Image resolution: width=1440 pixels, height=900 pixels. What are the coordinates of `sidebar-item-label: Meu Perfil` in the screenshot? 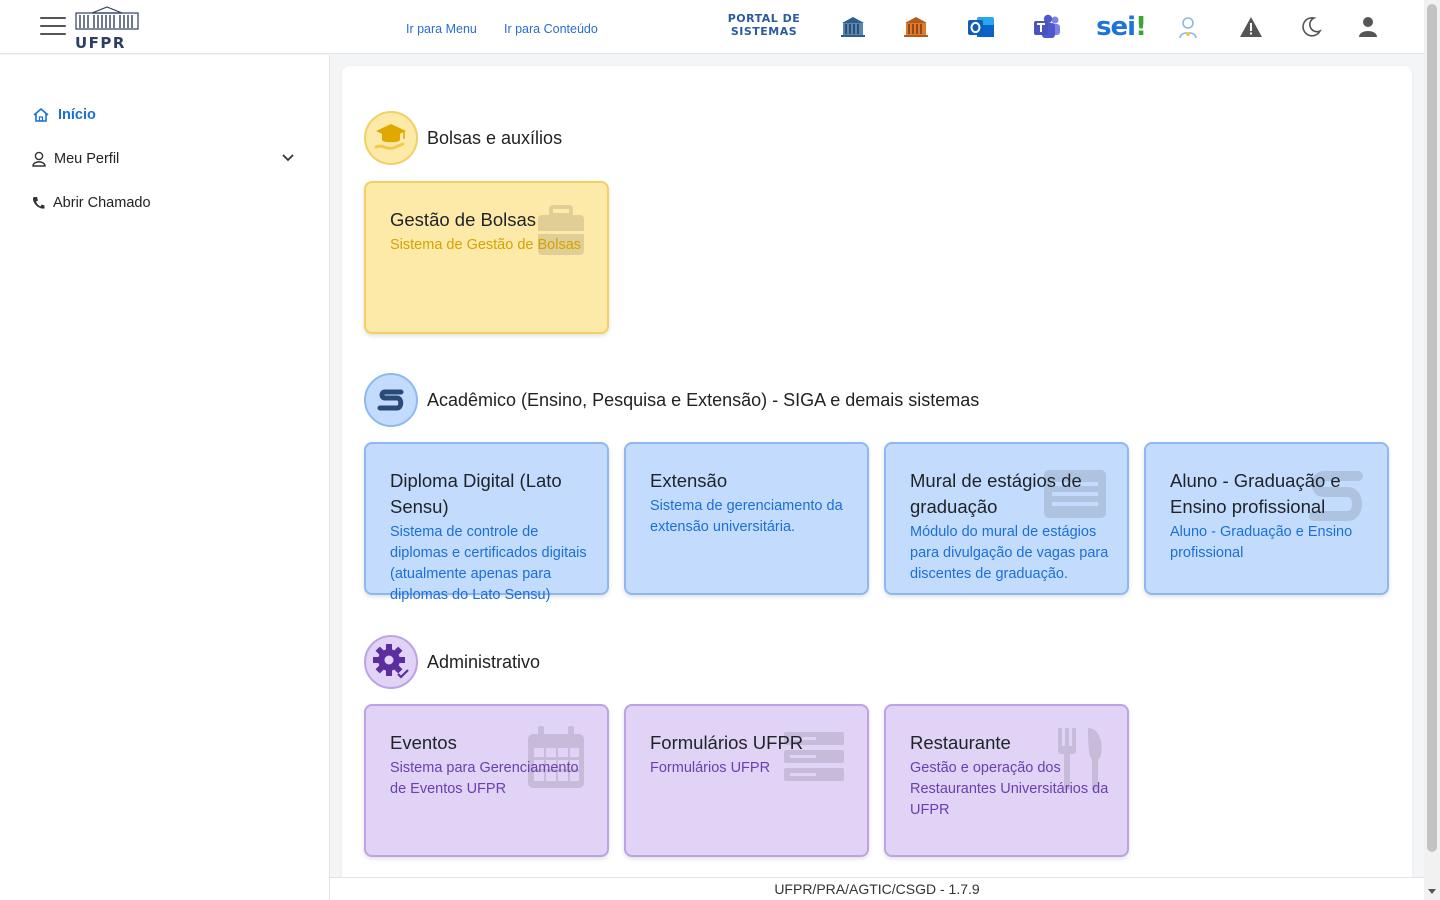 It's located at (87, 159).